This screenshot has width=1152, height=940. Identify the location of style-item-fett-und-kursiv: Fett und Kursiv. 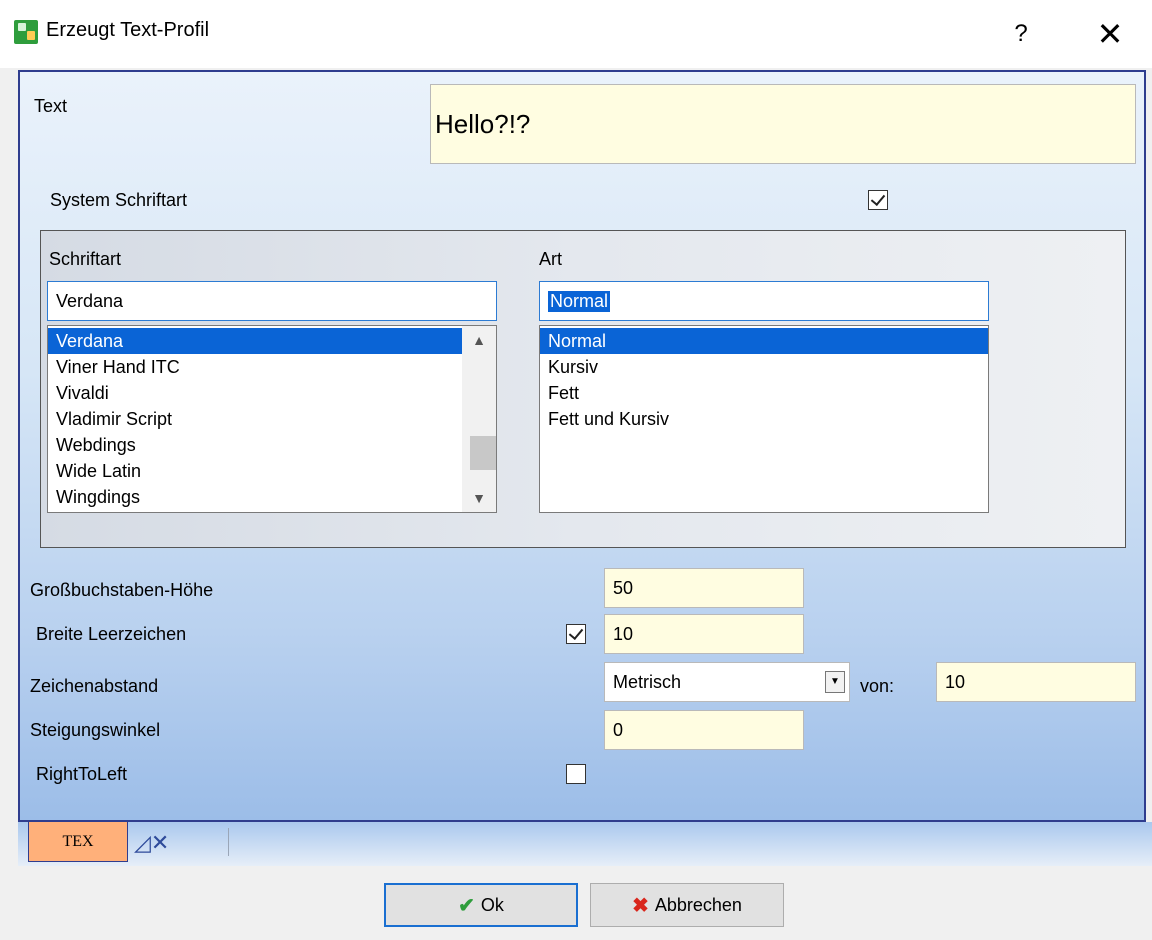
(764, 419).